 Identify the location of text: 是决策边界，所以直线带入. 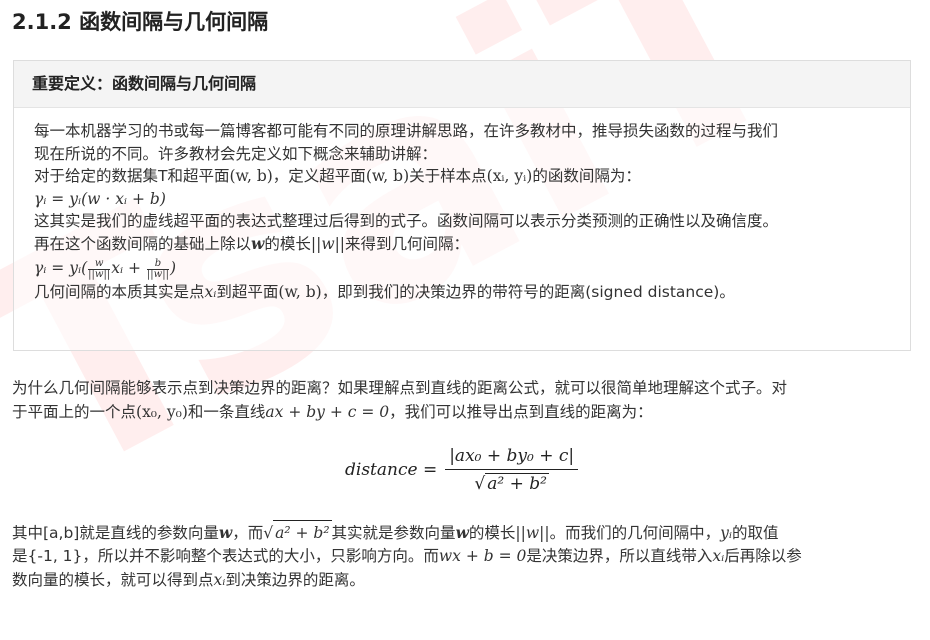
(619, 556).